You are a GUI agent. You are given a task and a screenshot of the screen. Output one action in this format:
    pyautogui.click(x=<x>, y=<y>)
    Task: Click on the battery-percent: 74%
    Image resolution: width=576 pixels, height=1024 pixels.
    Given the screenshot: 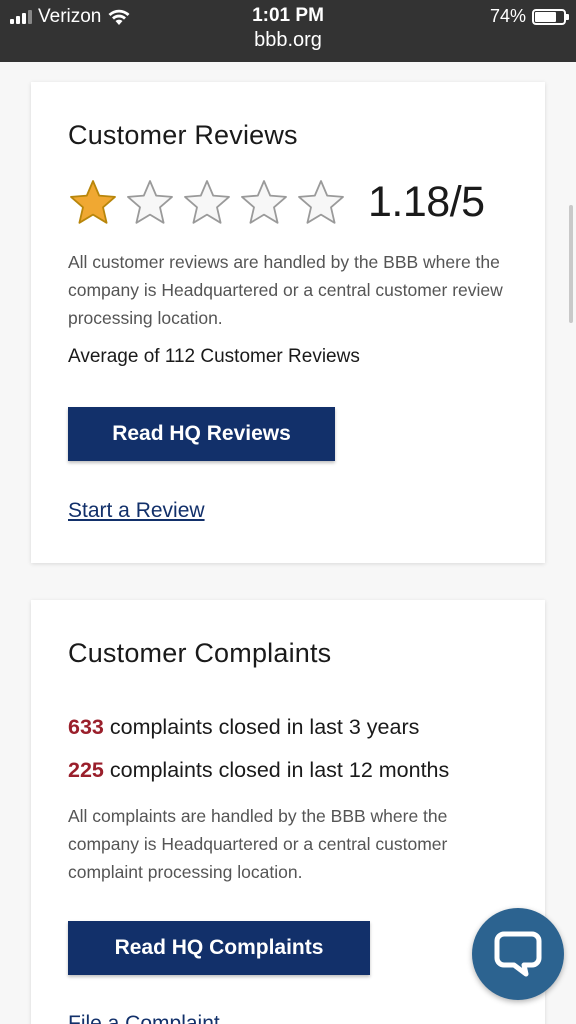 What is the action you would take?
    pyautogui.click(x=507, y=16)
    